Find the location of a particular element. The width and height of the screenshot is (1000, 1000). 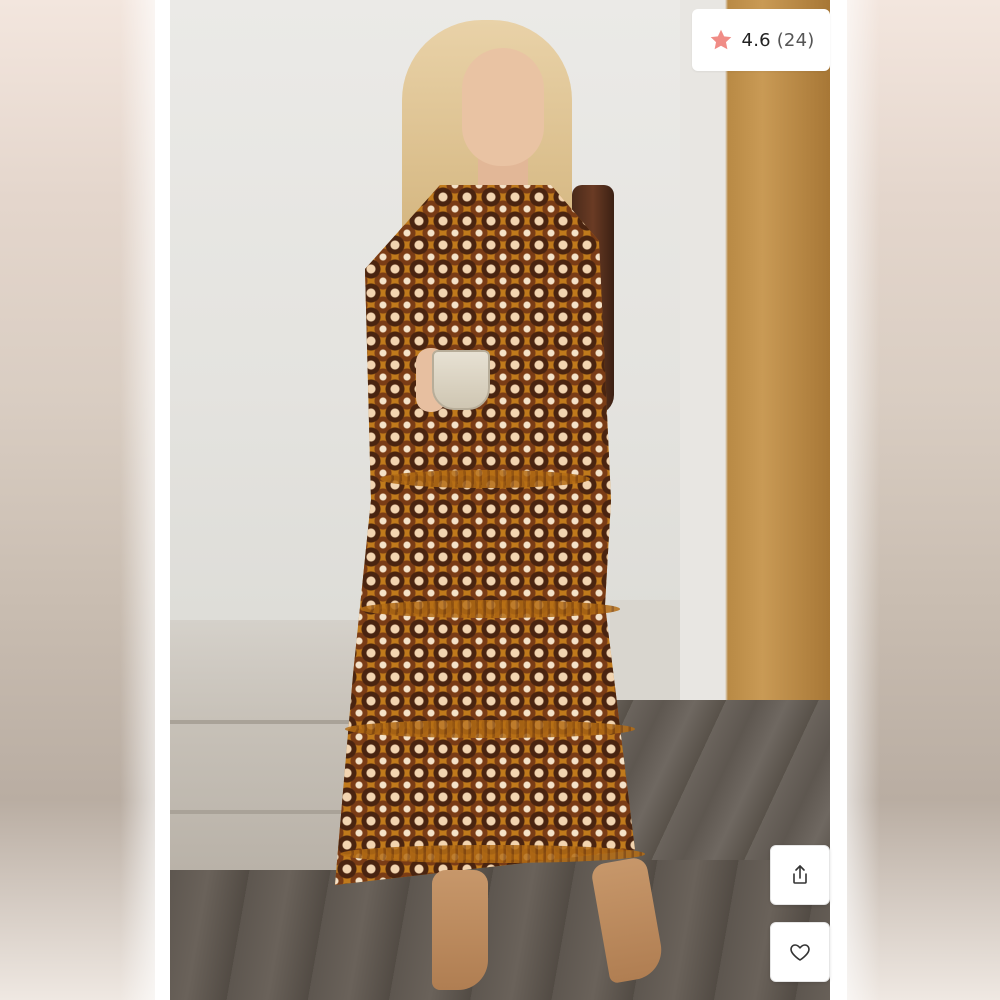

share-icon is located at coordinates (800, 874).